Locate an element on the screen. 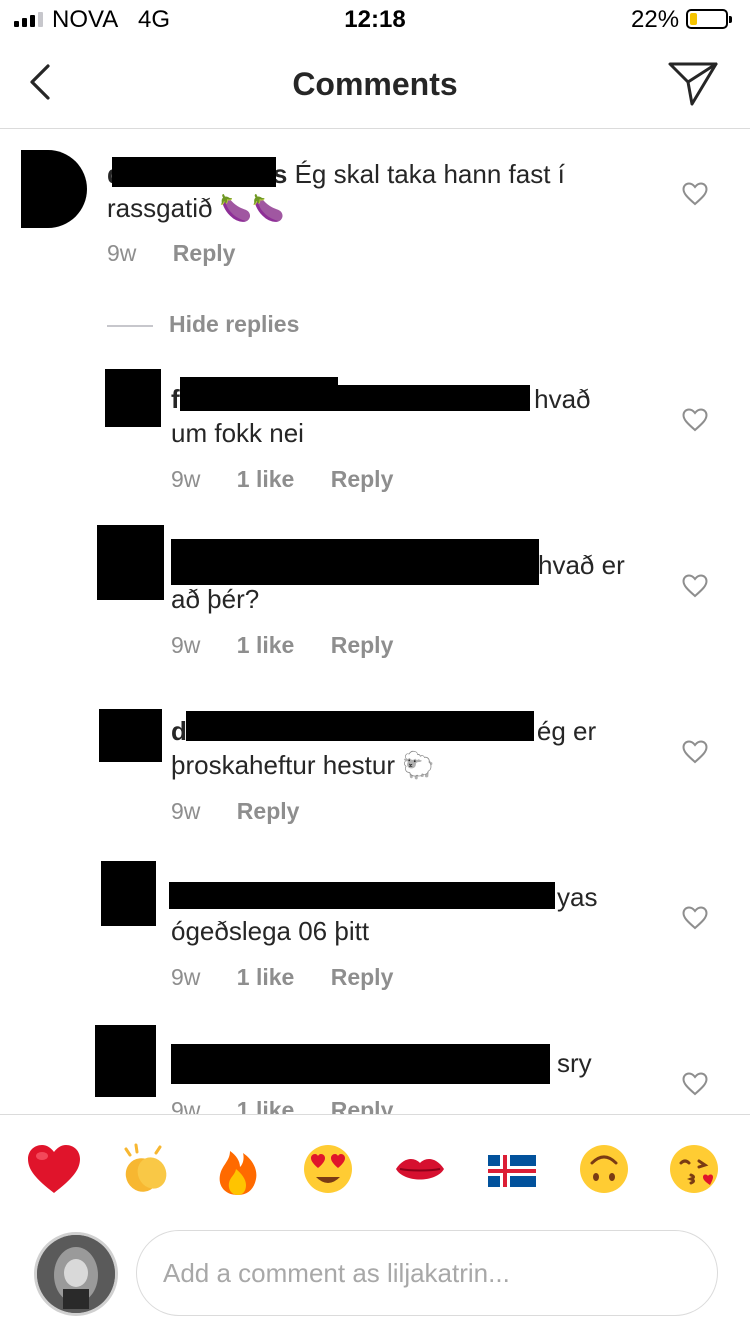 The height and width of the screenshot is (1334, 750). kiss-mark-emoji-icon is located at coordinates (420, 1169).